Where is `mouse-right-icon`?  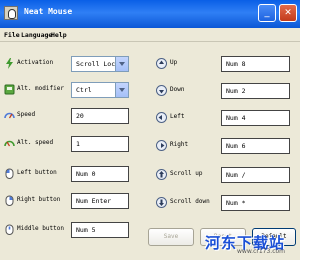
mouse-right-icon is located at coordinates (9, 200).